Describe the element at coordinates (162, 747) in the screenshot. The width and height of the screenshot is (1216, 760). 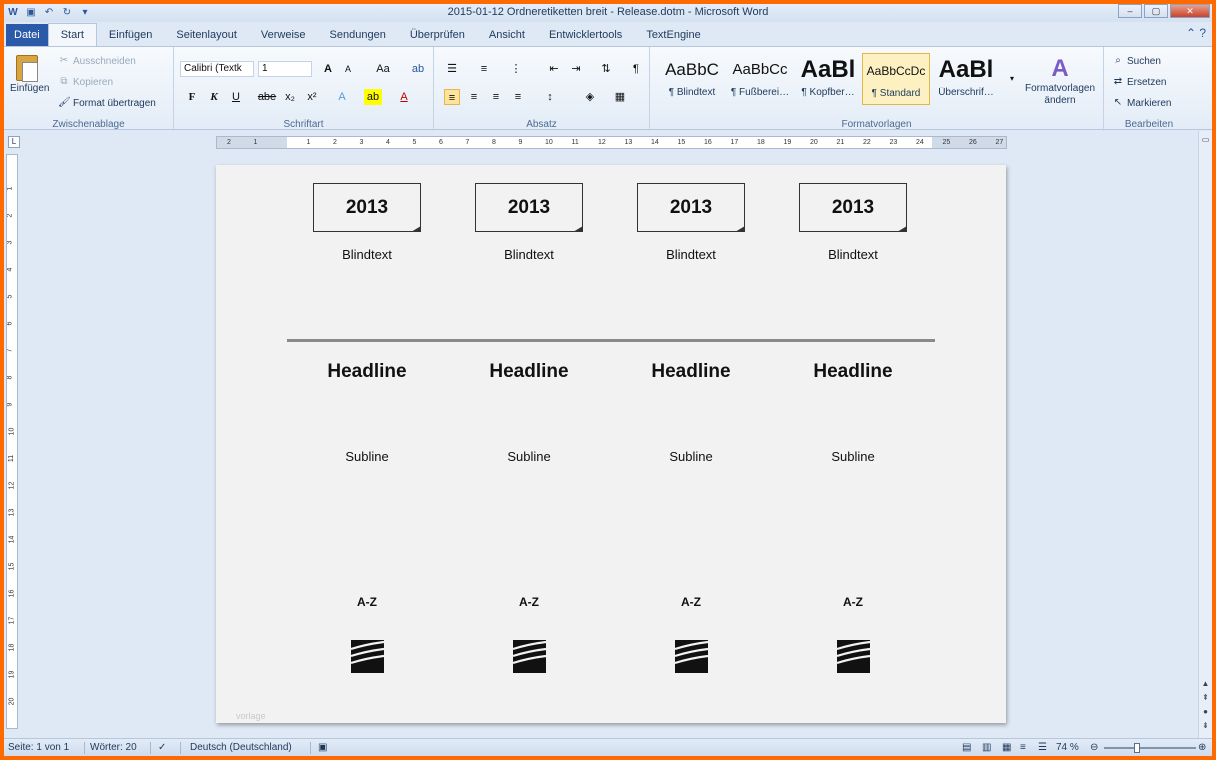
I see `proofing-icon: ✓` at that location.